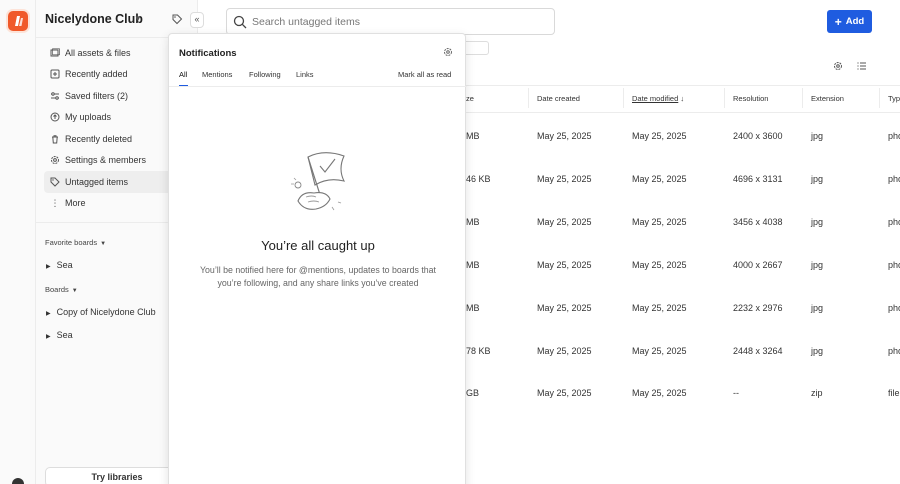  I want to click on boards-header: Boards ▼, so click(61, 289).